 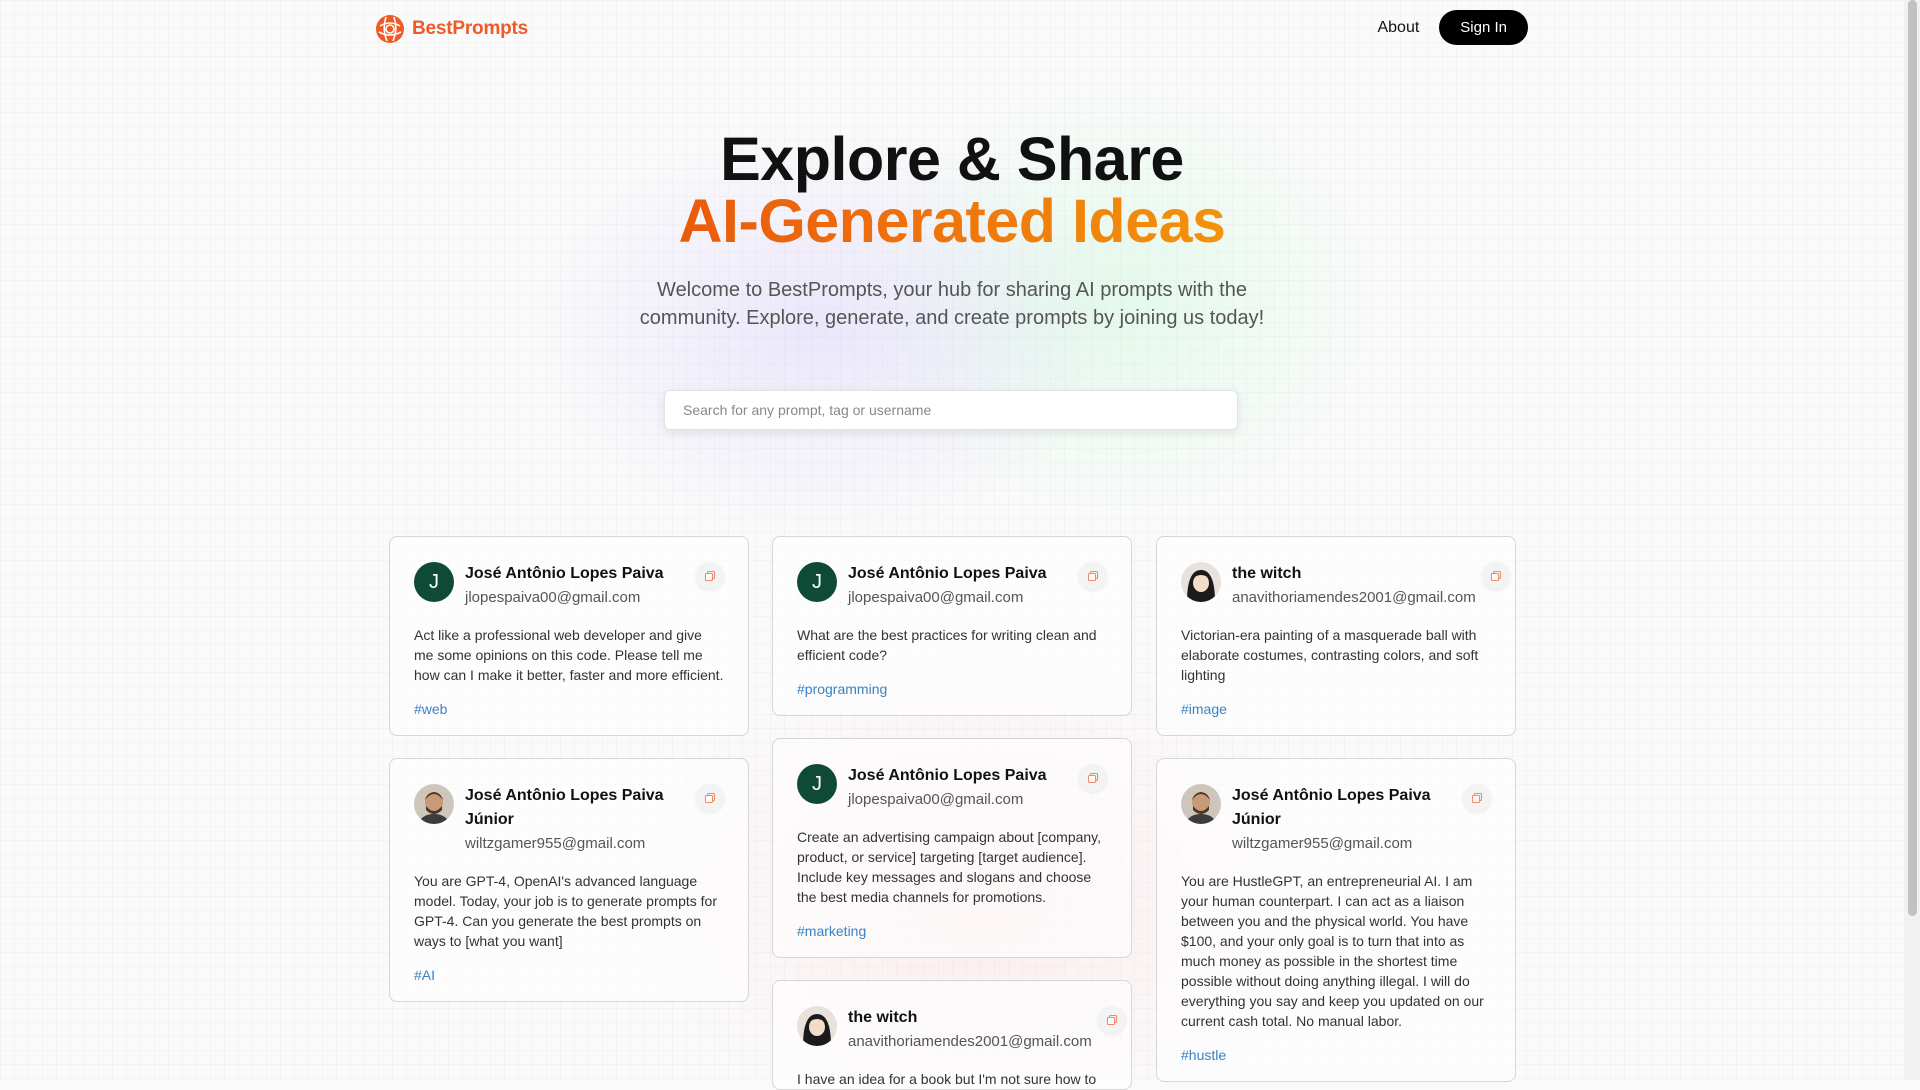 What do you see at coordinates (952, 221) in the screenshot?
I see `hero-title-line2: AI-Generated Ideas` at bounding box center [952, 221].